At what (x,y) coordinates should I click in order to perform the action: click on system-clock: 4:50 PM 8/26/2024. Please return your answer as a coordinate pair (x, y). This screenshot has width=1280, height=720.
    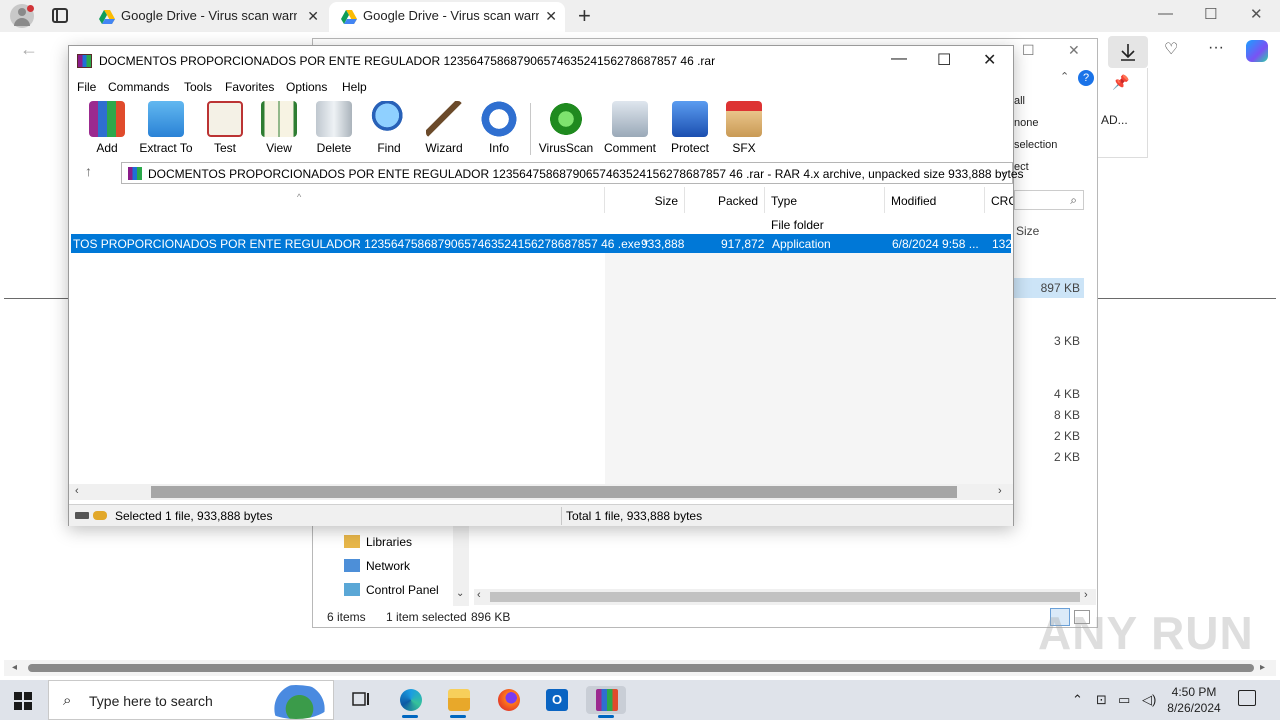
    Looking at the image, I should click on (1194, 700).